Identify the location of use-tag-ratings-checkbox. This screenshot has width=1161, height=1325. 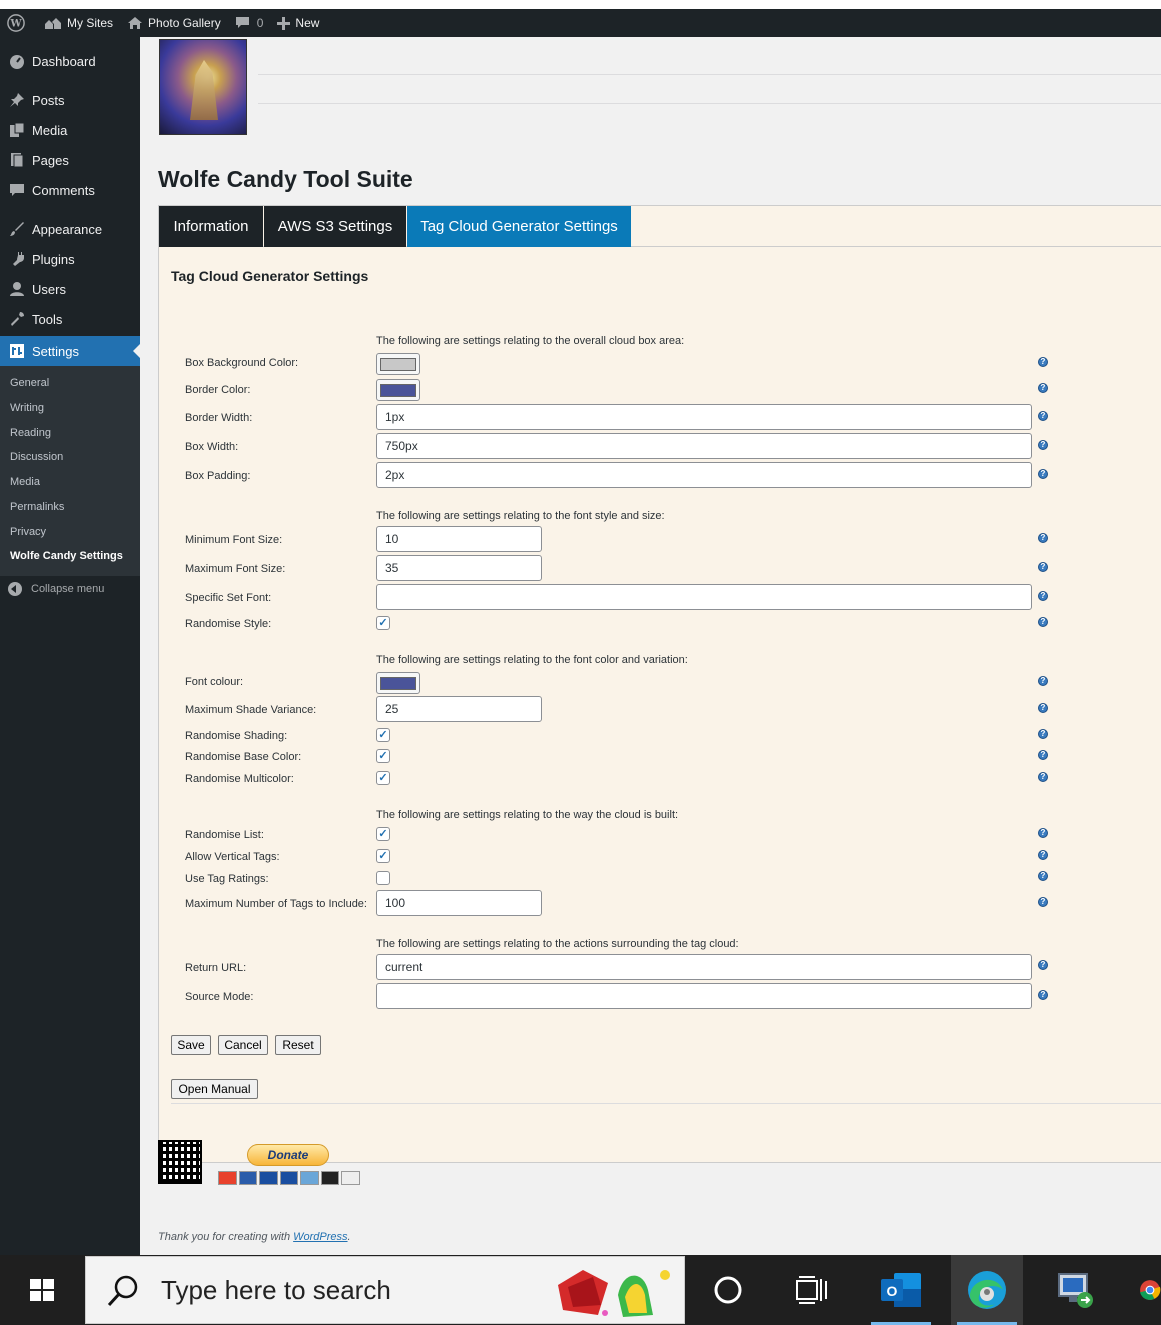
(383, 878).